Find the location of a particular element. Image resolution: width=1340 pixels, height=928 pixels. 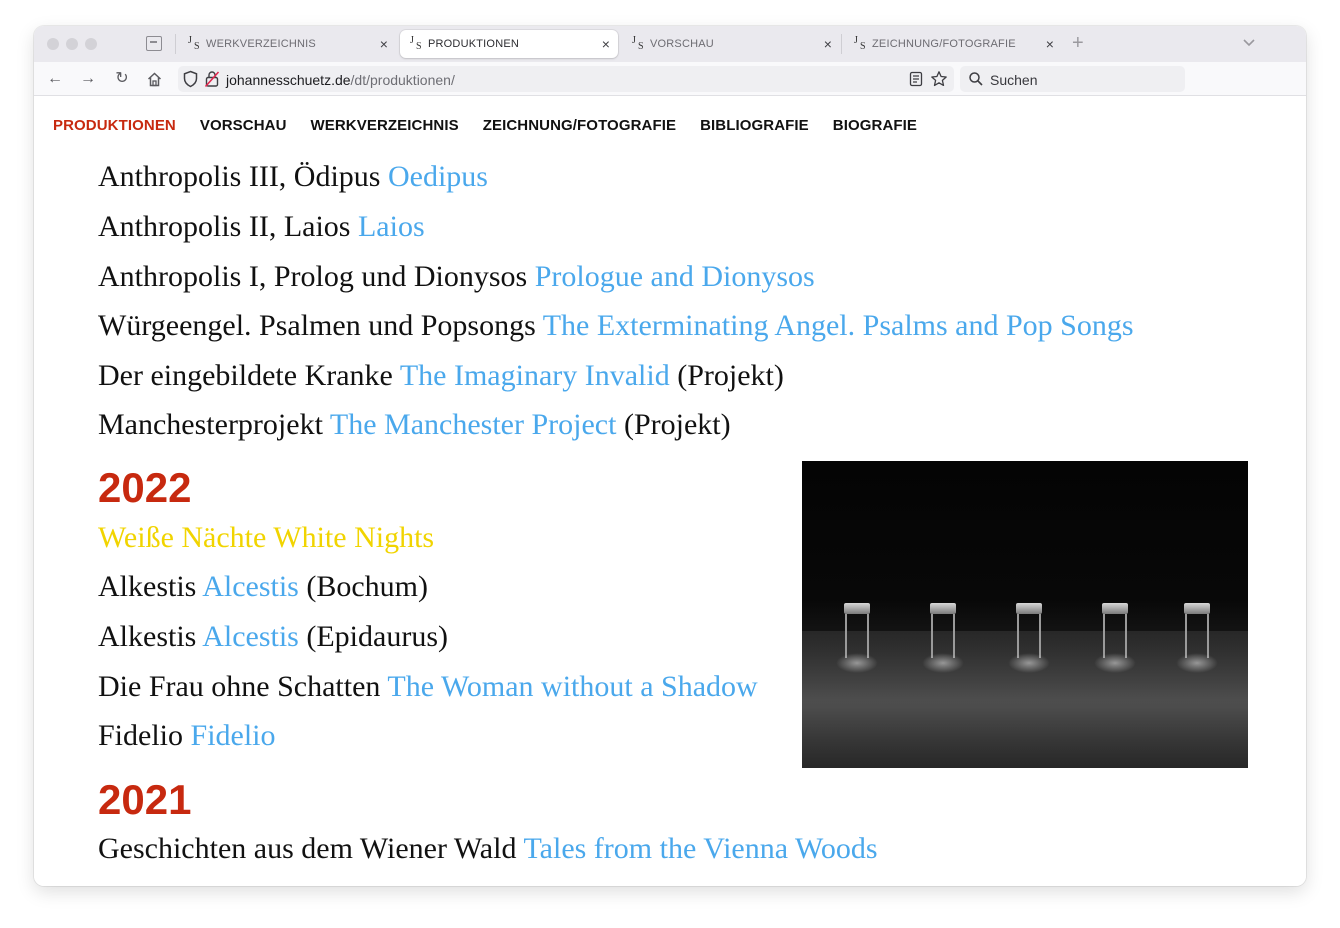

tab-vorschau: JS VORSCHAU × is located at coordinates (731, 44).